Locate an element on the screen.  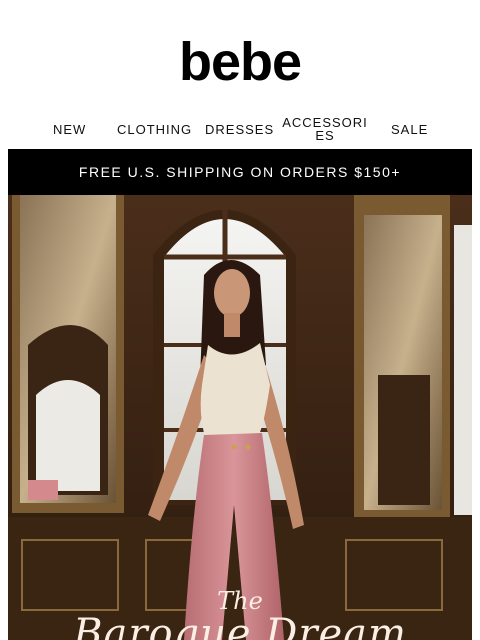
shipping-banner-text: FREE U.S. SHIPPING ON ORDERS $150+ is located at coordinates (240, 172).